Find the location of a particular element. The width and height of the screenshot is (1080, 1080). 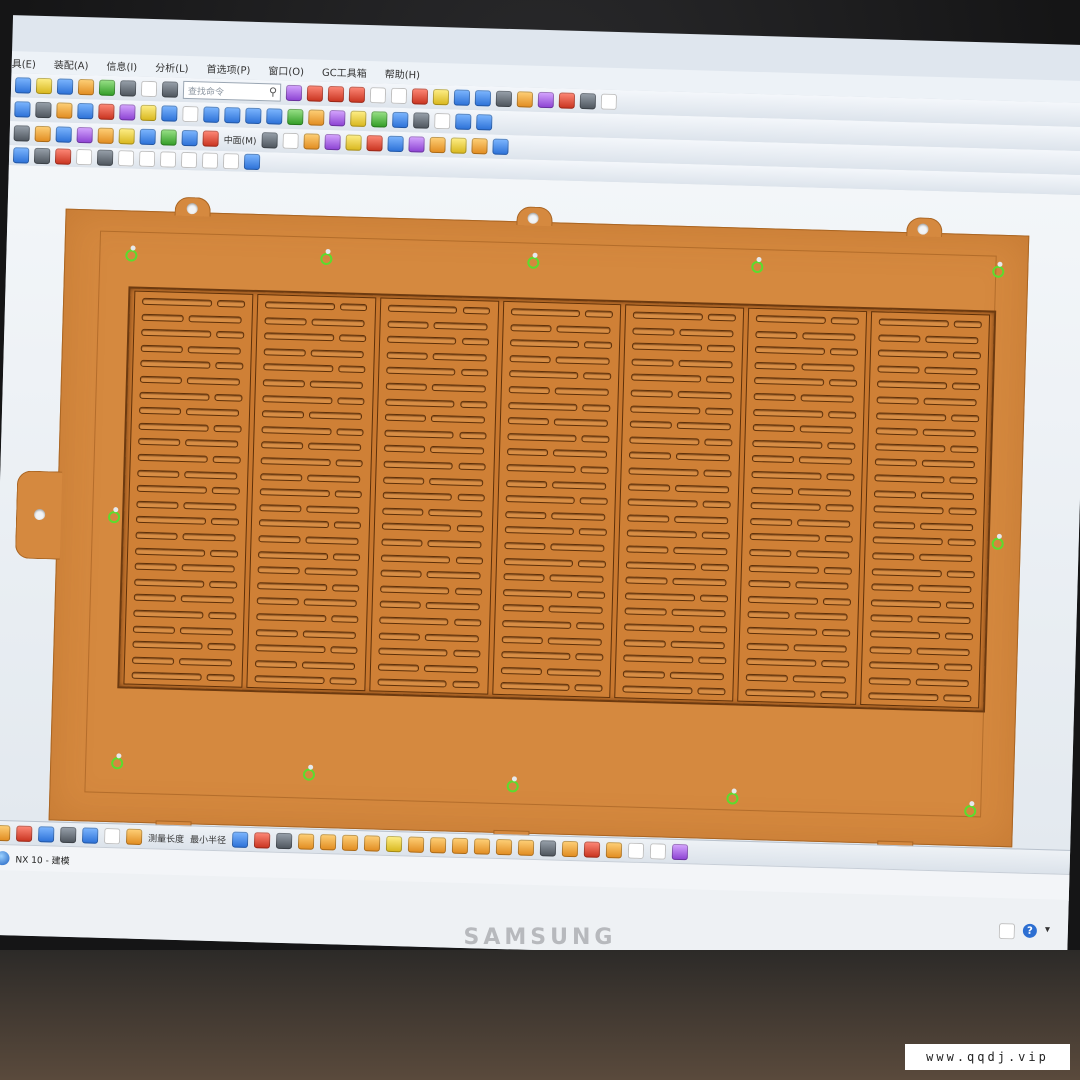

arc-icon is located at coordinates (336, 94).